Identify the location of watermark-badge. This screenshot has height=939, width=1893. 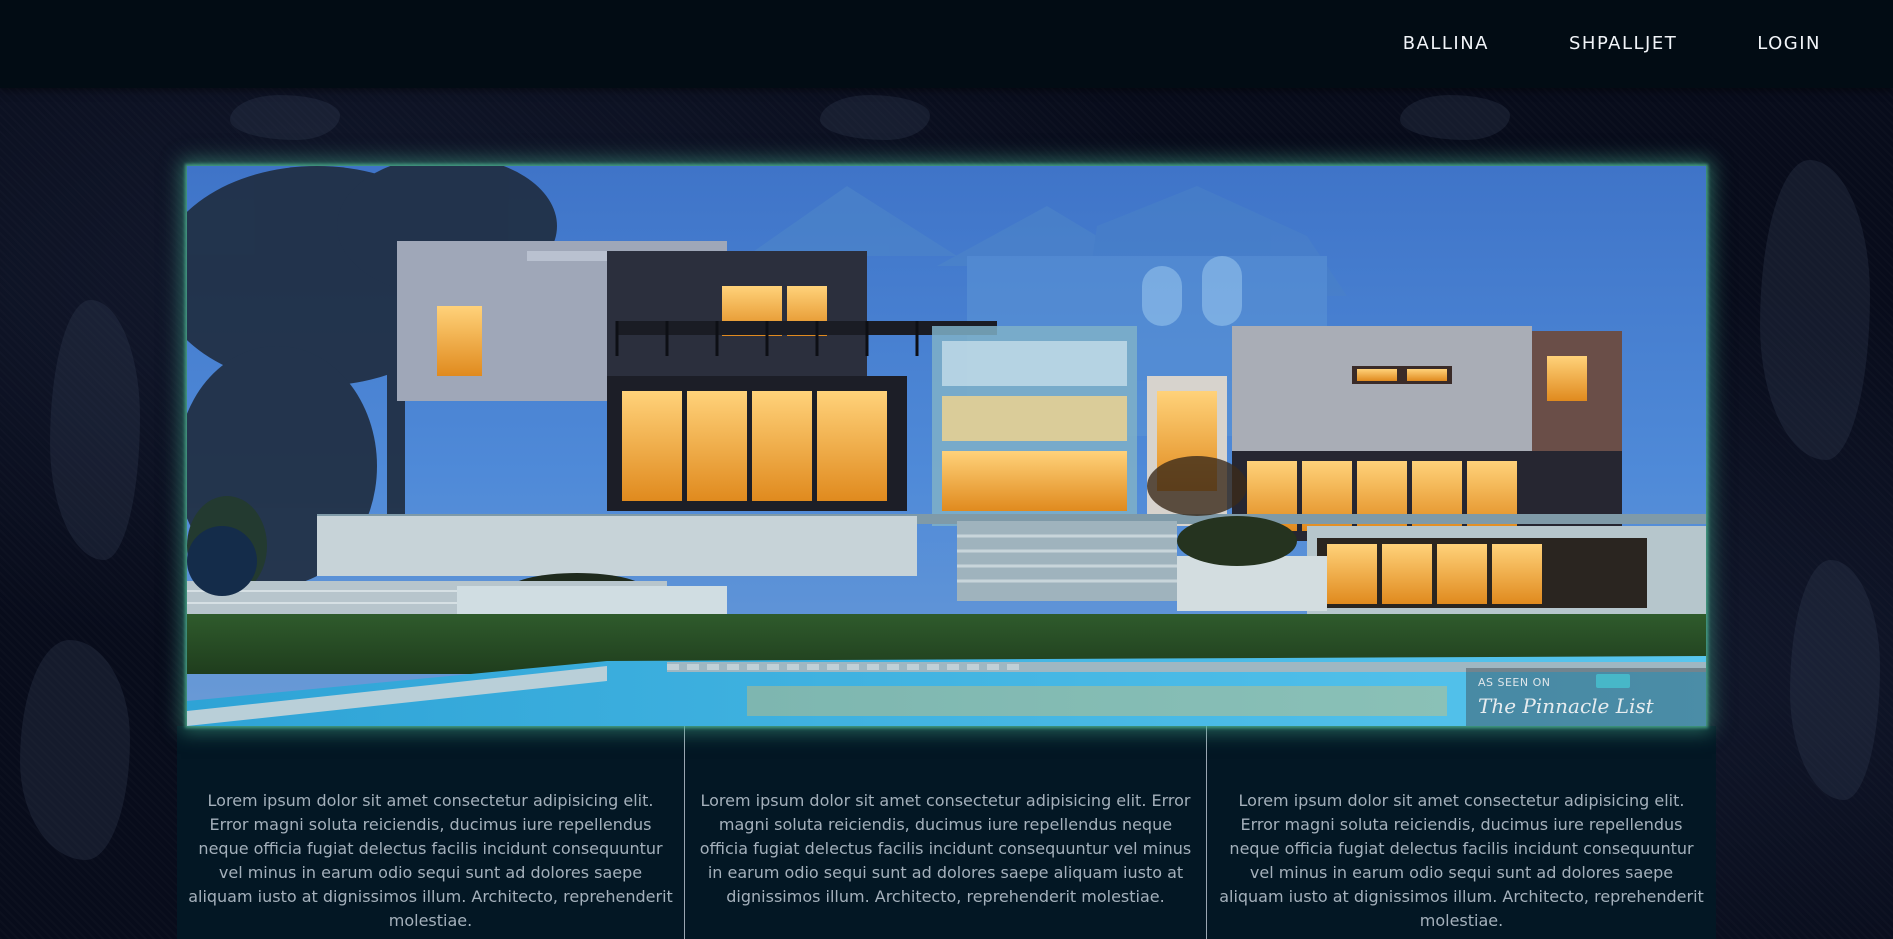
(1613, 681).